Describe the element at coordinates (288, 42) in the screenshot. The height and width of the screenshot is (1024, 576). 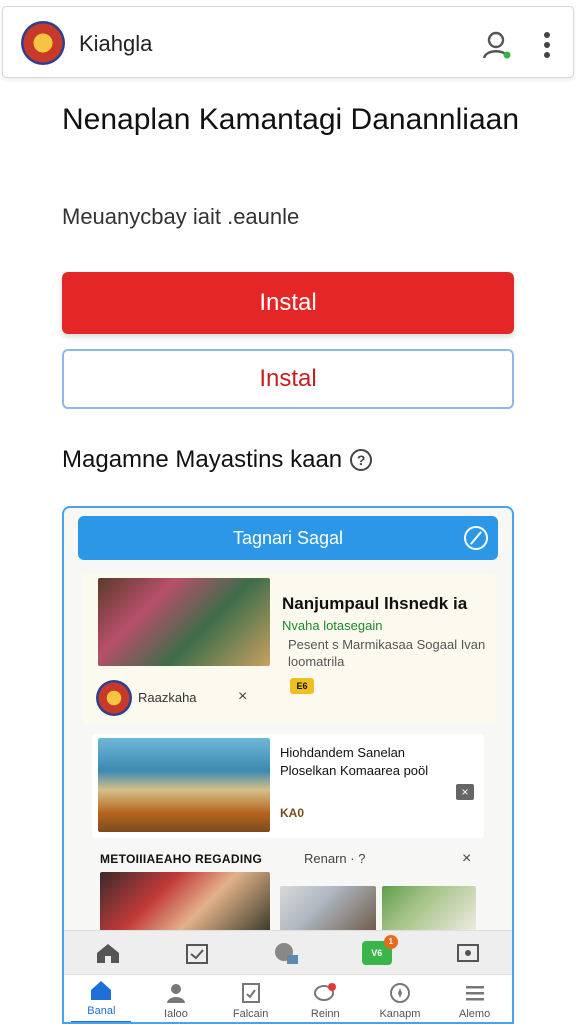
I see `app-bar: Kiahgla` at that location.